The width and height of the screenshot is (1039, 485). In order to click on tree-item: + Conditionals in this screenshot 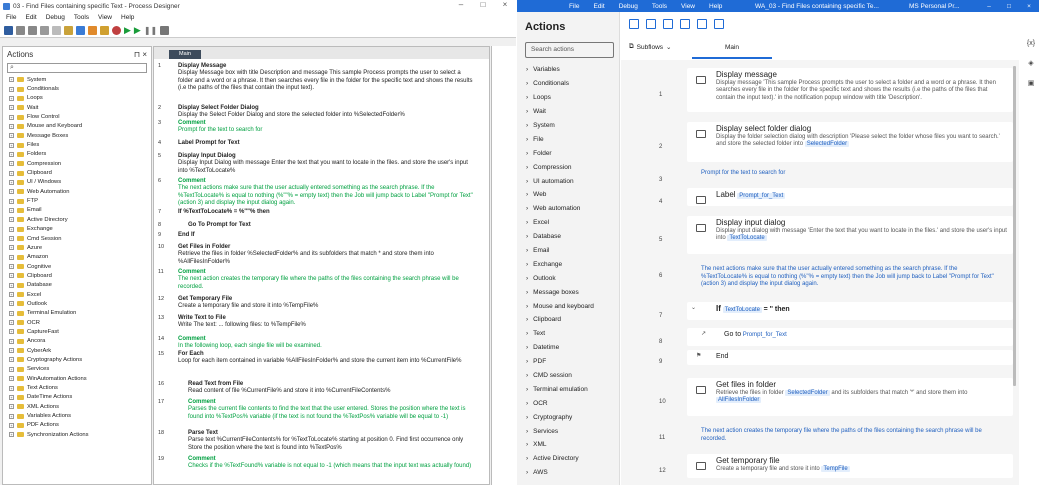, I will do `click(77, 88)`.